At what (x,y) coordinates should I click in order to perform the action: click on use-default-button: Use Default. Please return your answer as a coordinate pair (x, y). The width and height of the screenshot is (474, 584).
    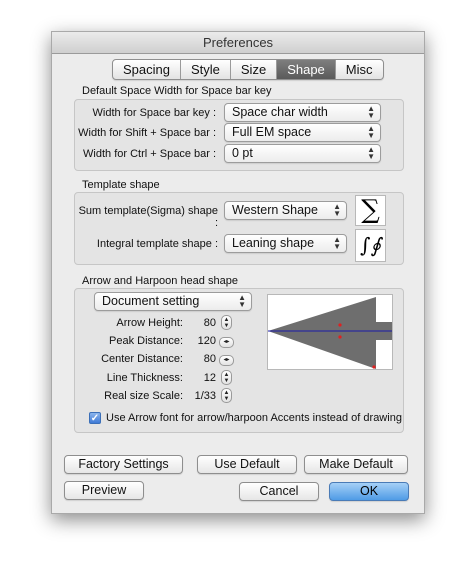
    Looking at the image, I should click on (247, 464).